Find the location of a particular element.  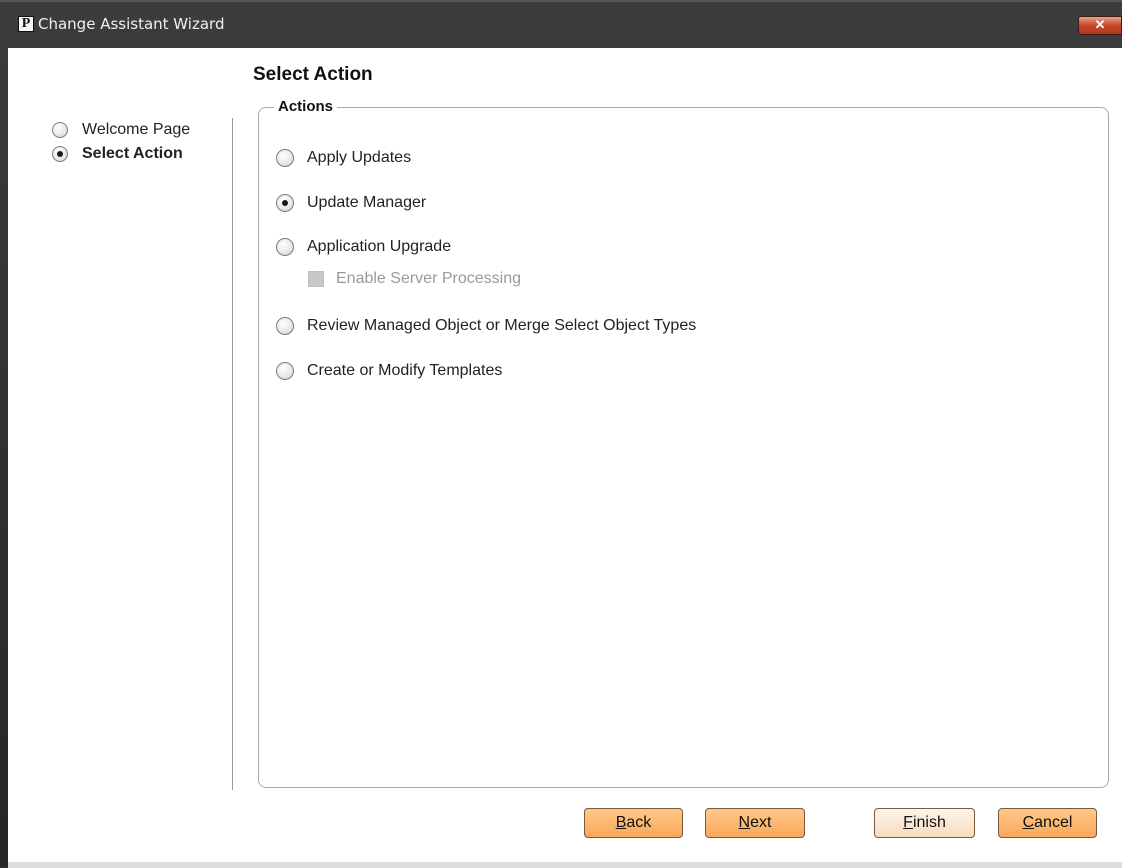

option-create-modify-templates: Create or Modify Templates is located at coordinates (389, 371).